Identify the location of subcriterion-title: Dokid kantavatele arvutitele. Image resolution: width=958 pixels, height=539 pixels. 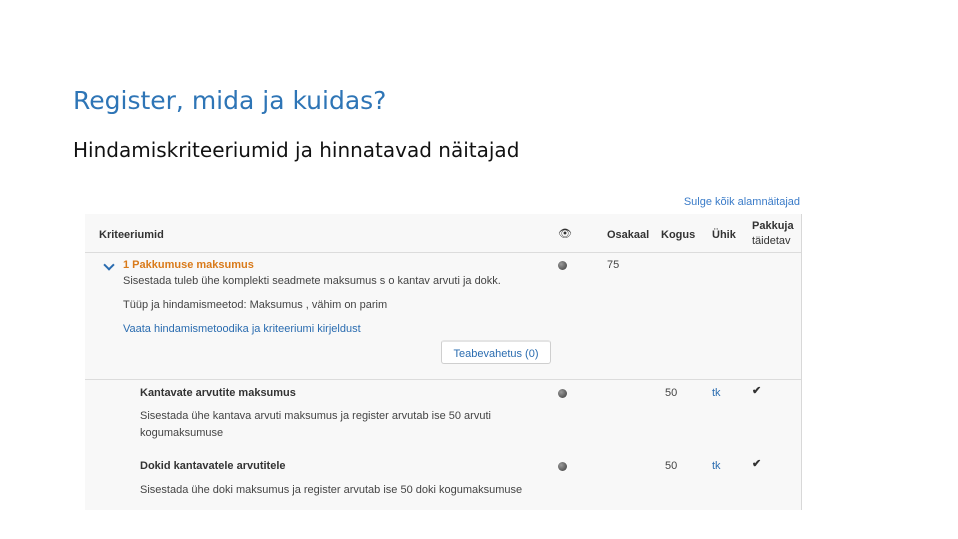
(213, 466).